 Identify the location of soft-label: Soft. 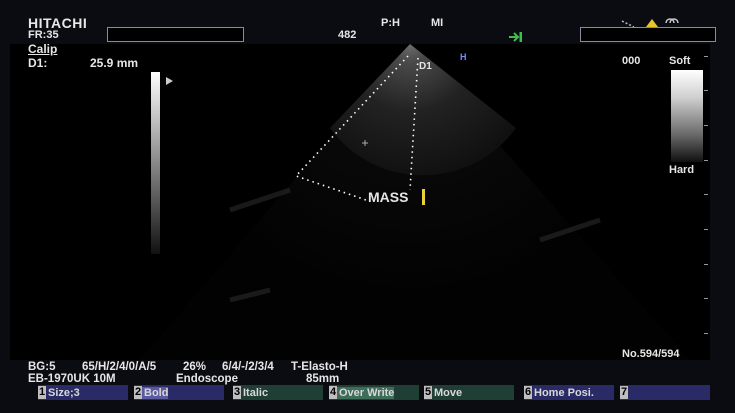
(680, 61).